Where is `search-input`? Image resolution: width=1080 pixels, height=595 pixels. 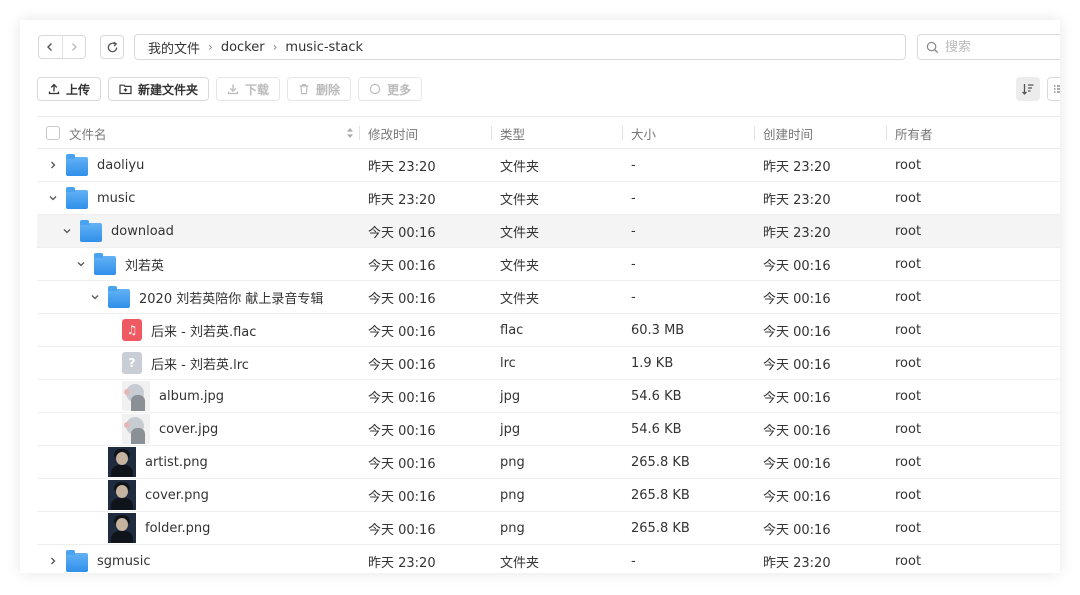 search-input is located at coordinates (1000, 47).